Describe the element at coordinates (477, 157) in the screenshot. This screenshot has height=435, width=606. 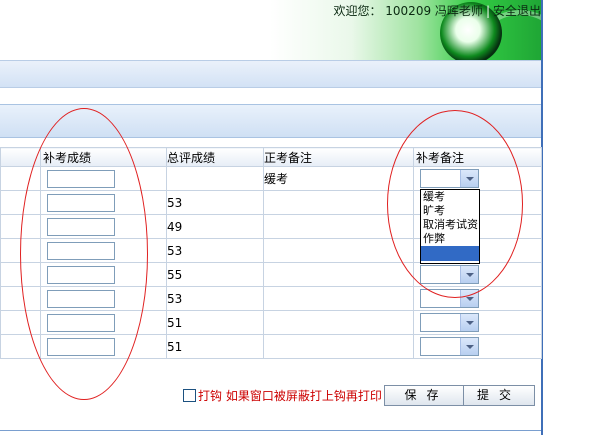
I see `header-makeup-remark: 补考备注` at that location.